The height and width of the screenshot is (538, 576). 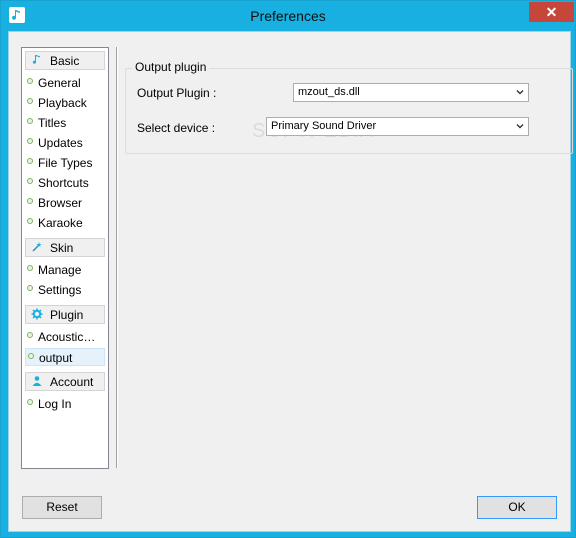 I want to click on sidebar-item-shortcuts: Shortcuts, so click(x=65, y=183).